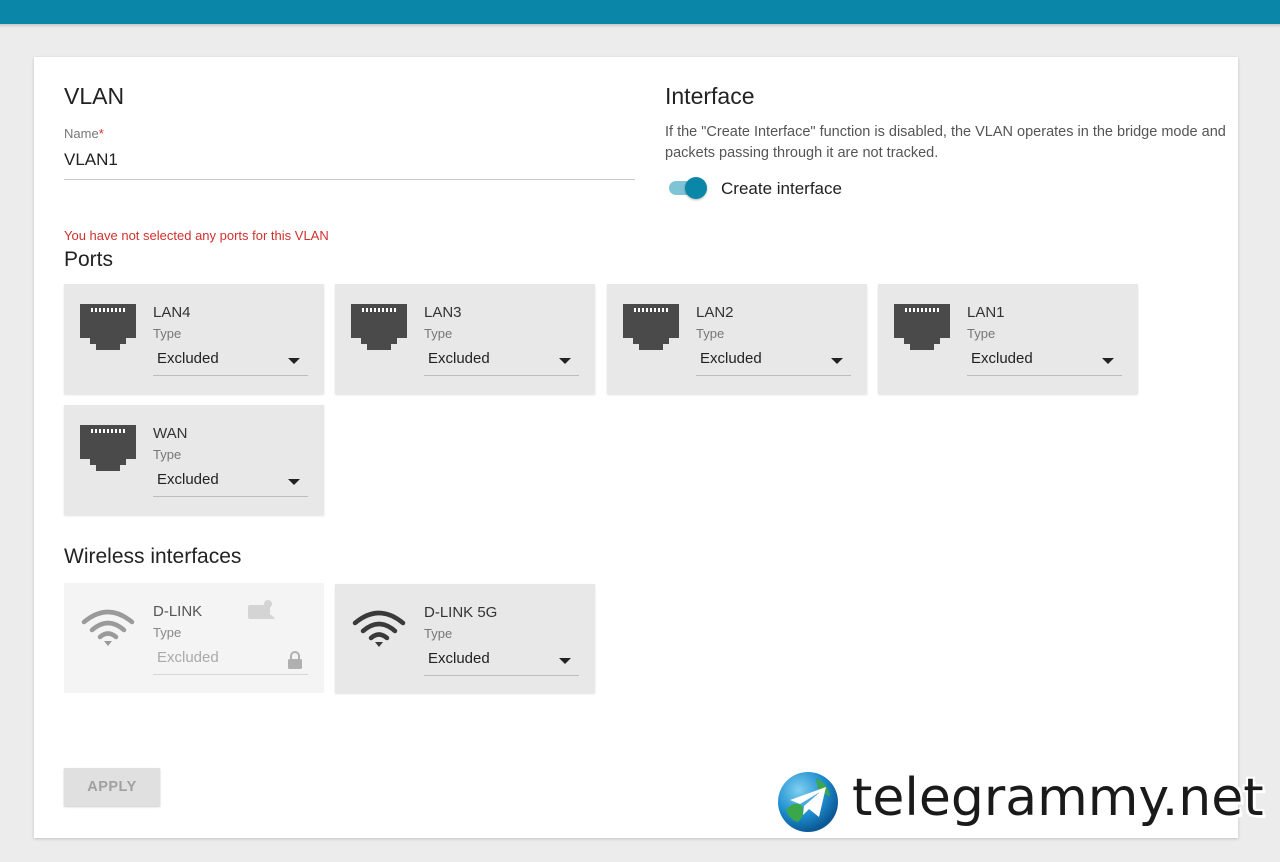  I want to click on create-interface-toggle, so click(689, 188).